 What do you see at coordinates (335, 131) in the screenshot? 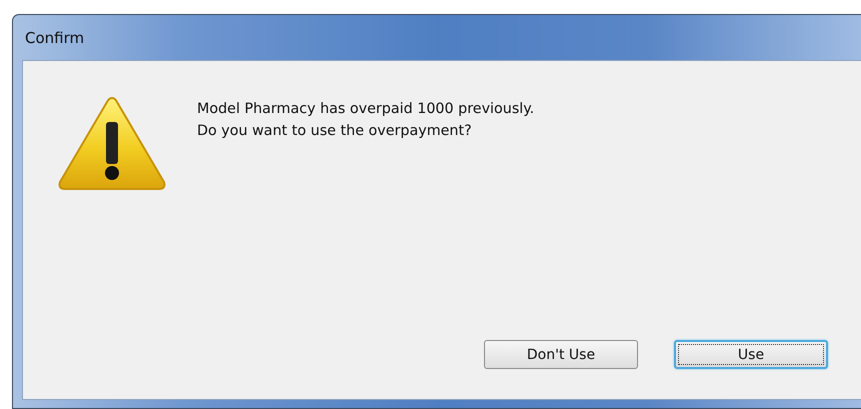
I see `message-text: Do you want to use the overpayment?` at bounding box center [335, 131].